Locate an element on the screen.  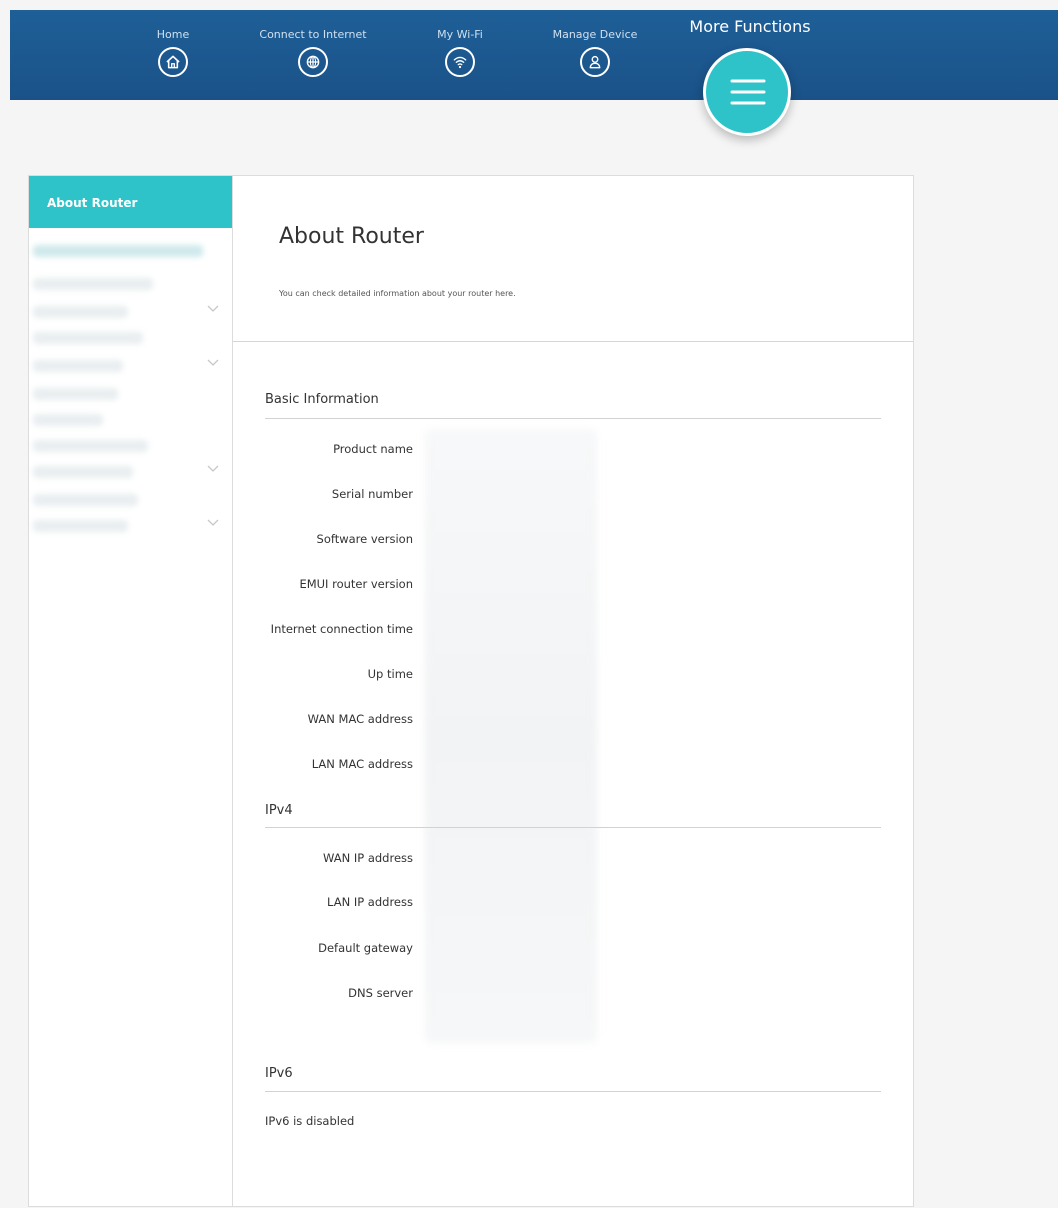
nav-connect-to-internet: Connect to Internet is located at coordinates (313, 43).